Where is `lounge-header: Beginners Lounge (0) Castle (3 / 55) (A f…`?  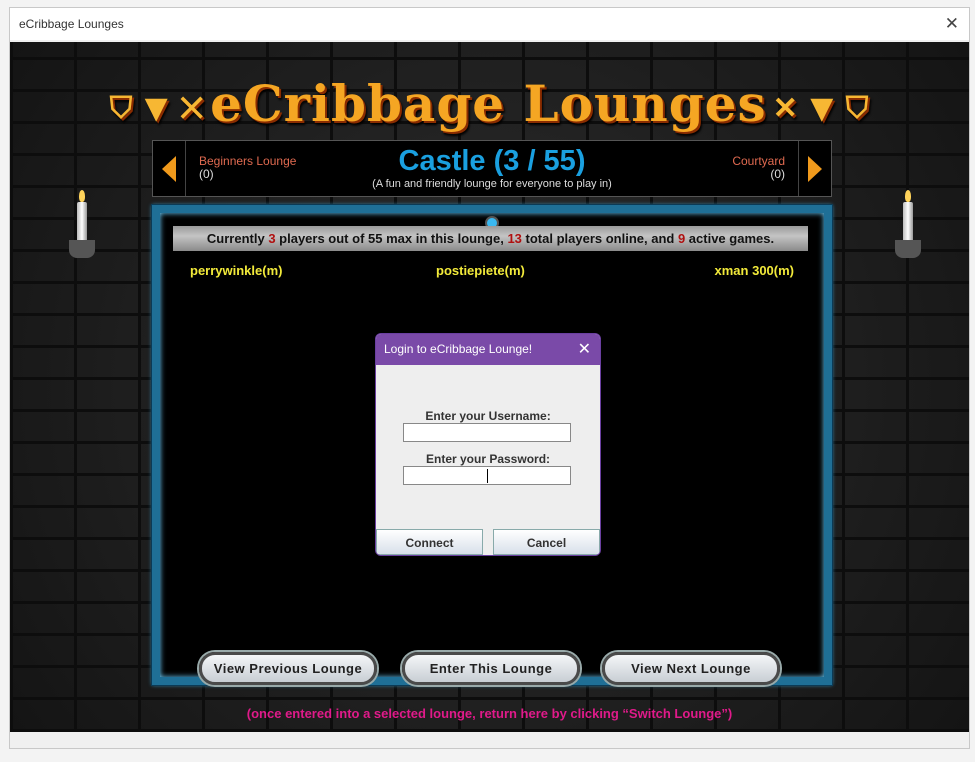
lounge-header: Beginners Lounge (0) Castle (3 / 55) (A f… is located at coordinates (492, 168).